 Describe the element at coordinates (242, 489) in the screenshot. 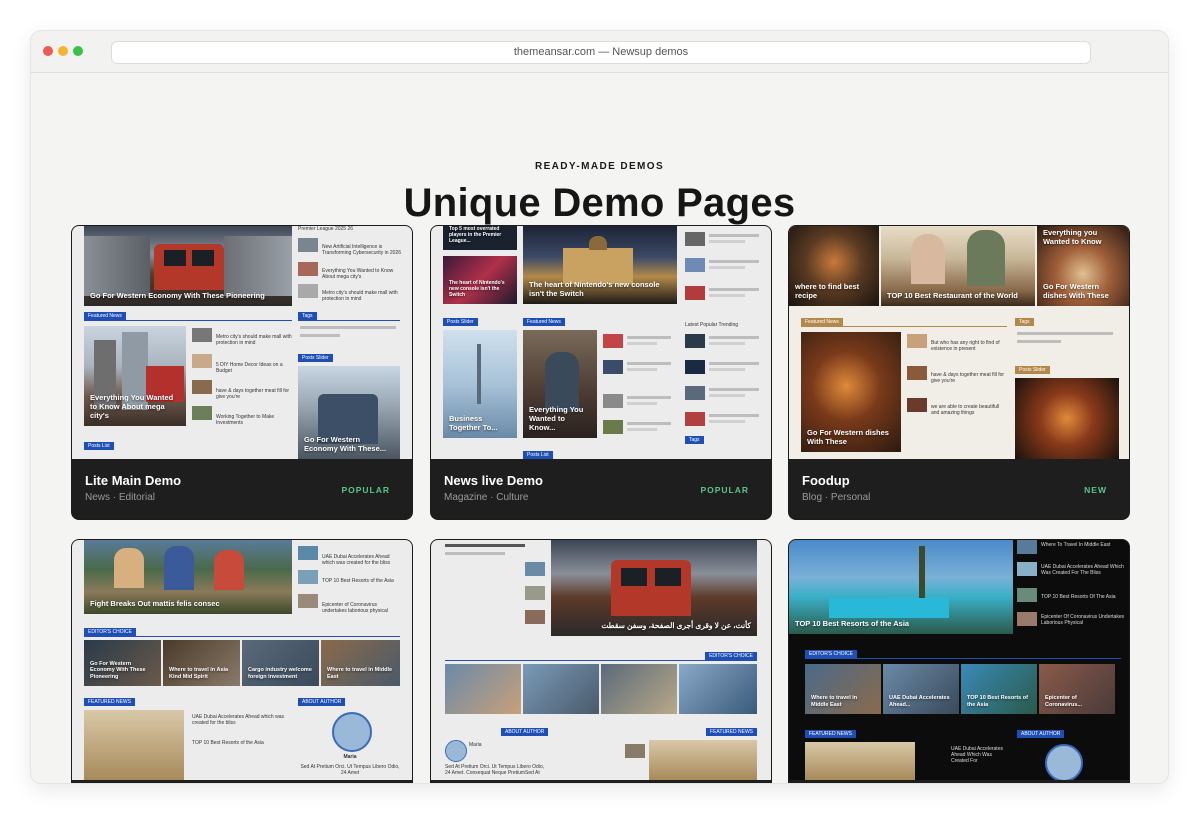

I see `demo-card-footer: Lite Main Demo News · Editorial POPULAR` at that location.